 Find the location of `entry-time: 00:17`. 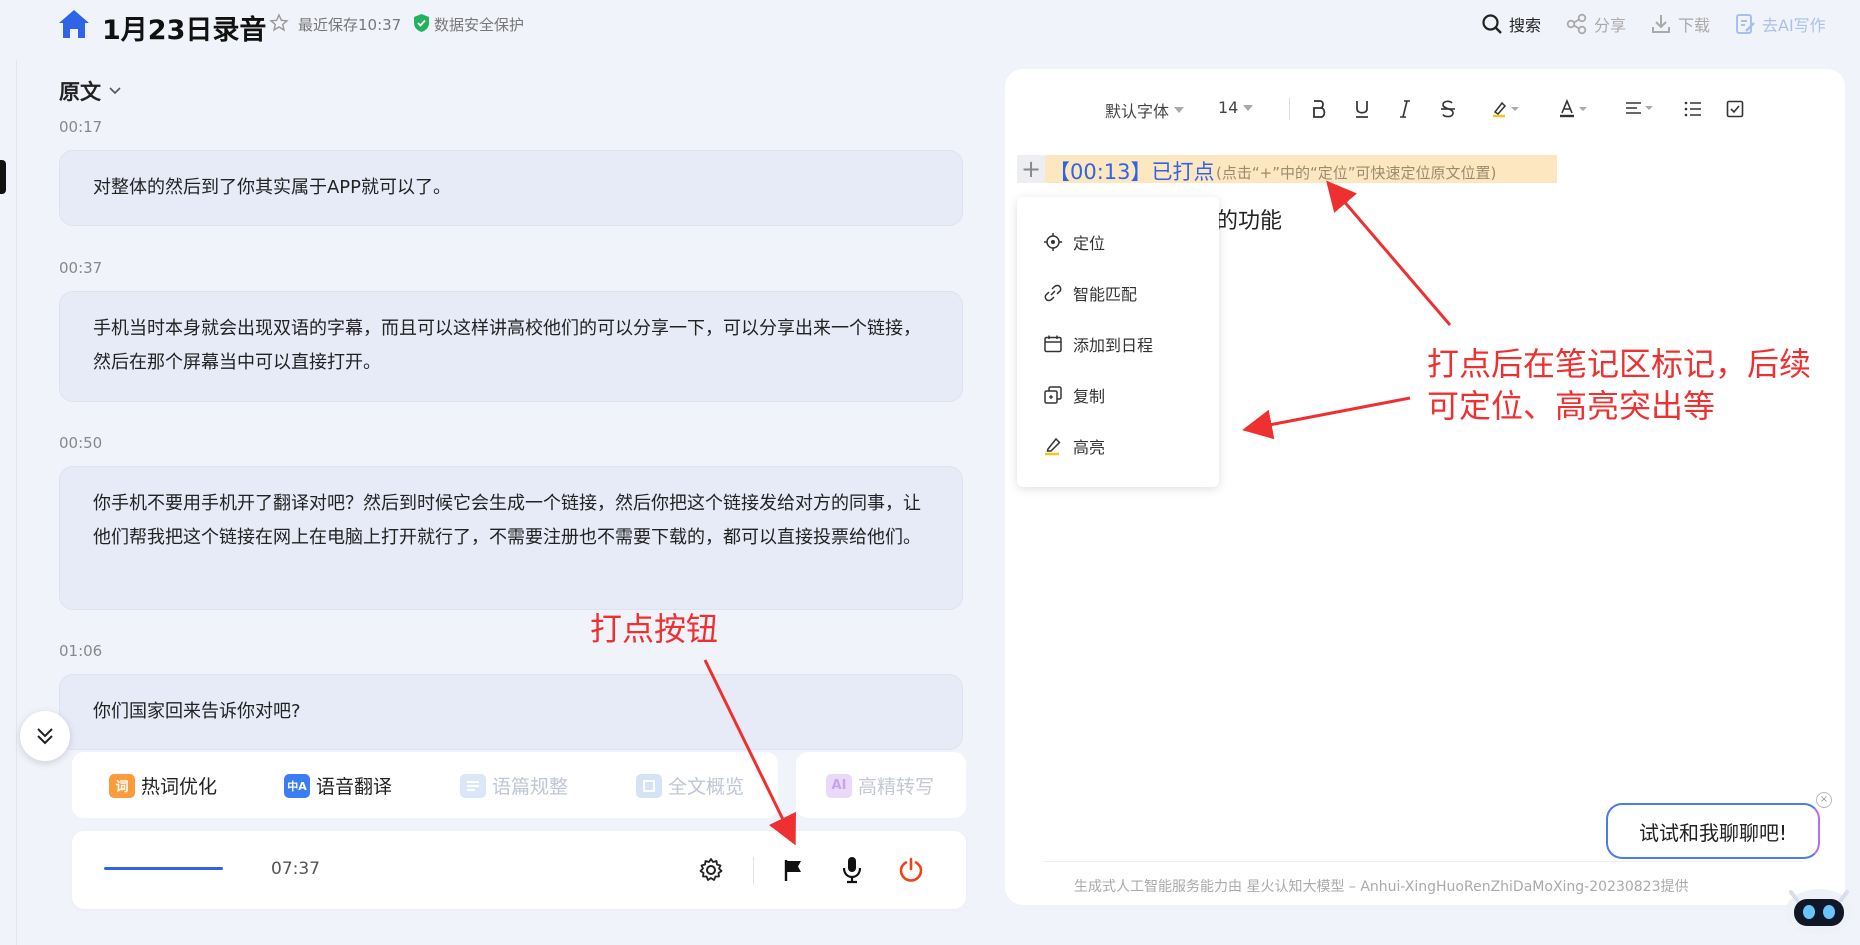

entry-time: 00:17 is located at coordinates (80, 127).